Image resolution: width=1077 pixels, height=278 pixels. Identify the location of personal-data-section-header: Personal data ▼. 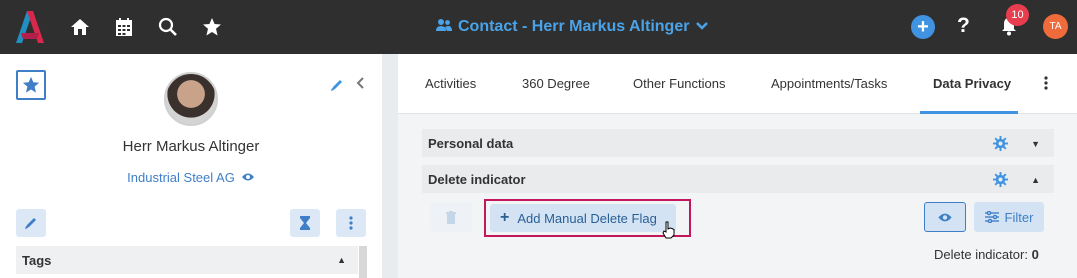
(738, 143).